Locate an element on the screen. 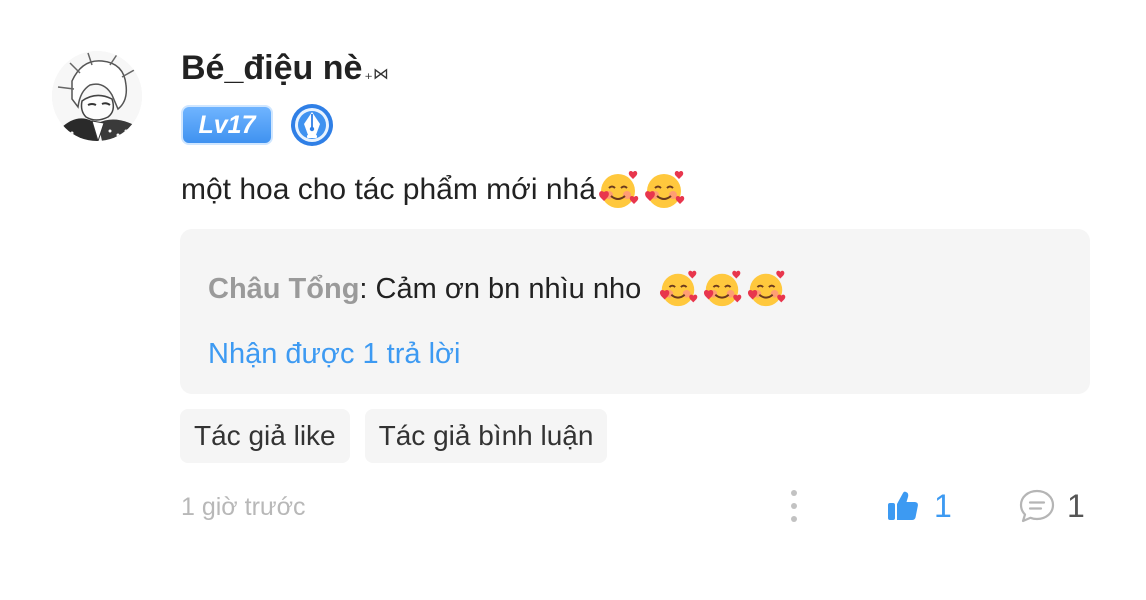  timestamp: 1 giờ trước is located at coordinates (243, 507).